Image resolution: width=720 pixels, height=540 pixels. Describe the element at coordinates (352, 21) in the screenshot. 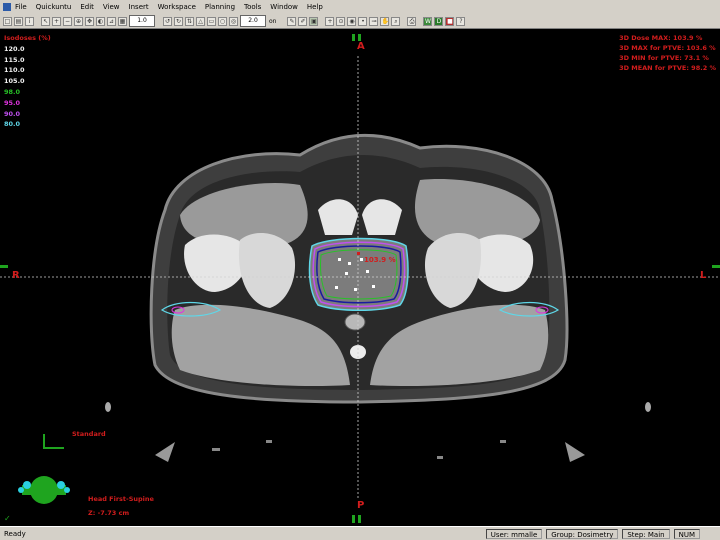

I see `beam-icon: ◉` at that location.